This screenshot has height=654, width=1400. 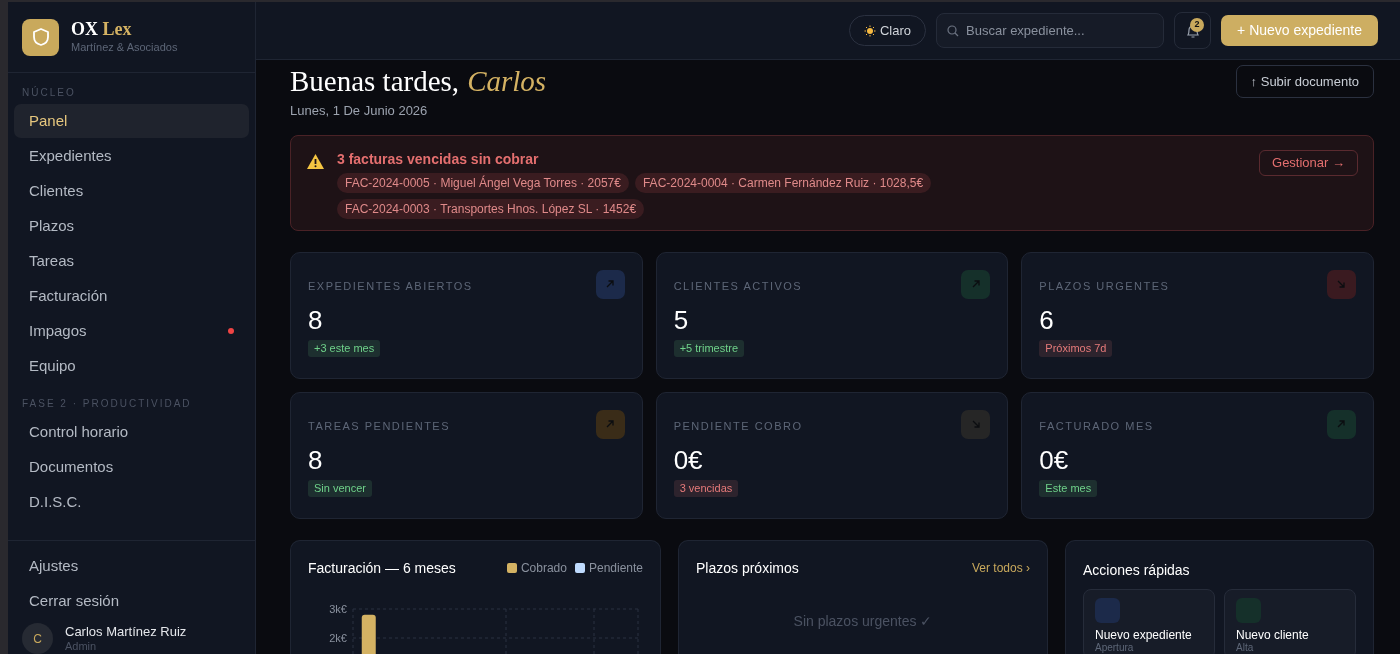 What do you see at coordinates (1304, 81) in the screenshot?
I see `upload-document-button: ↑ Subir documento` at bounding box center [1304, 81].